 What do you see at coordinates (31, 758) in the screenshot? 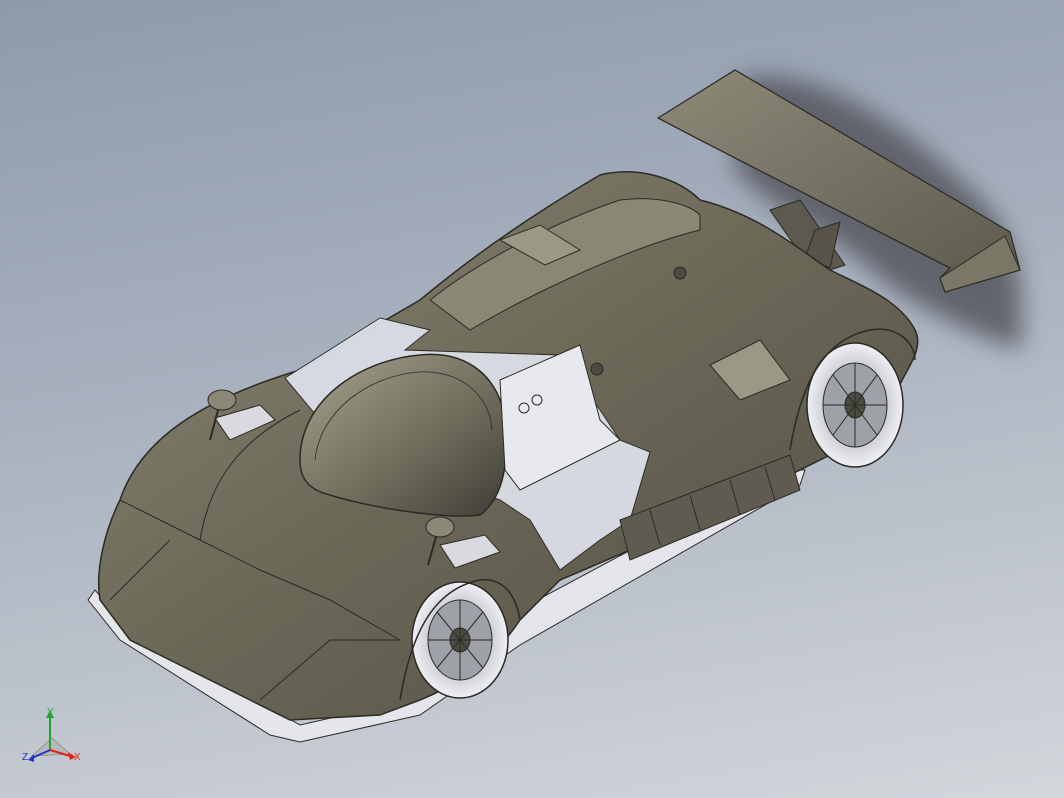
I see `z-axis-arrow` at bounding box center [31, 758].